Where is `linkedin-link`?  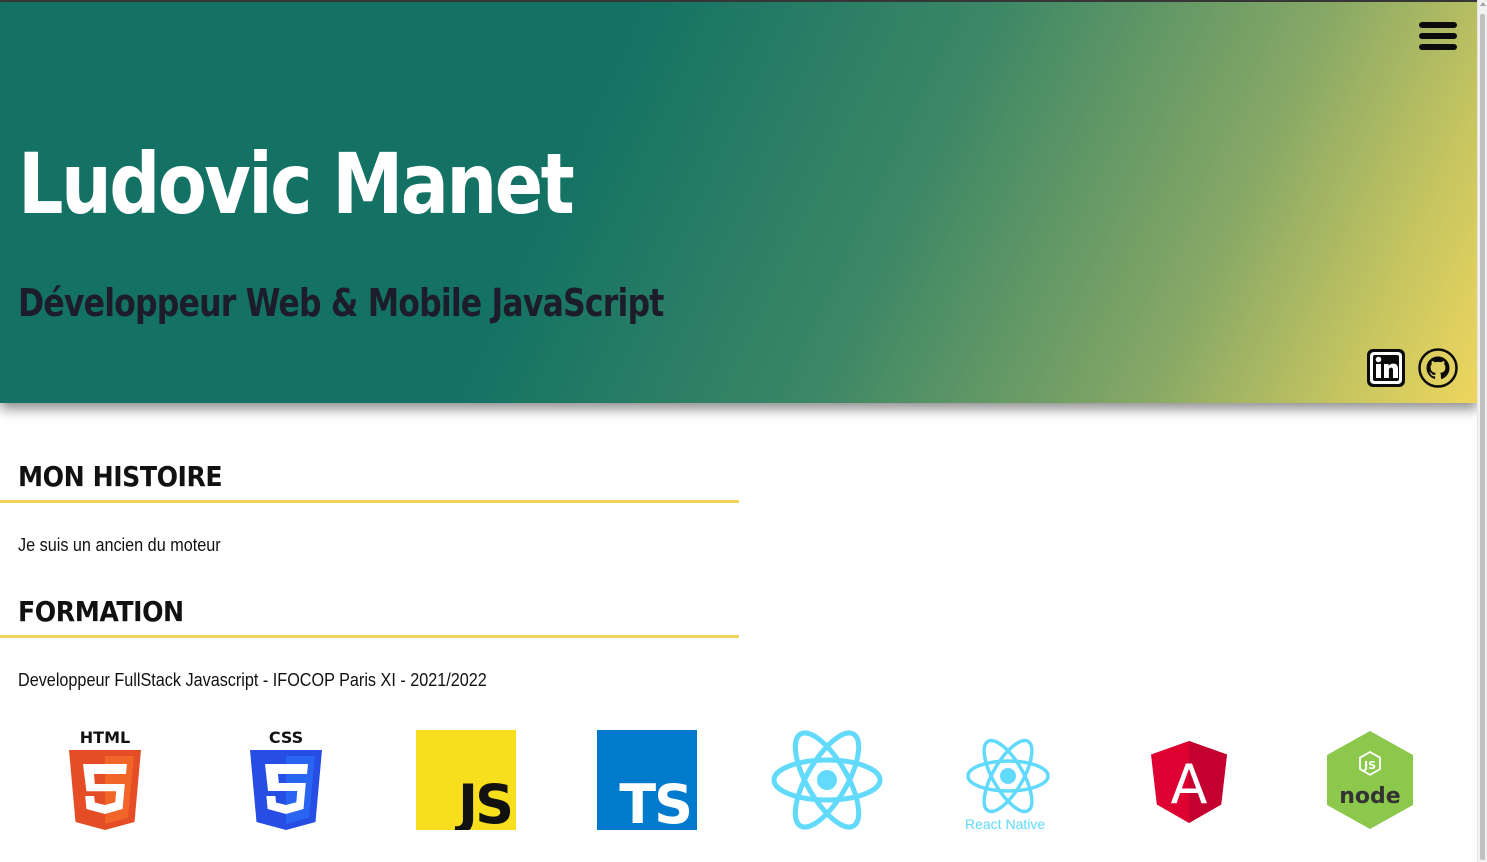
linkedin-link is located at coordinates (1386, 368).